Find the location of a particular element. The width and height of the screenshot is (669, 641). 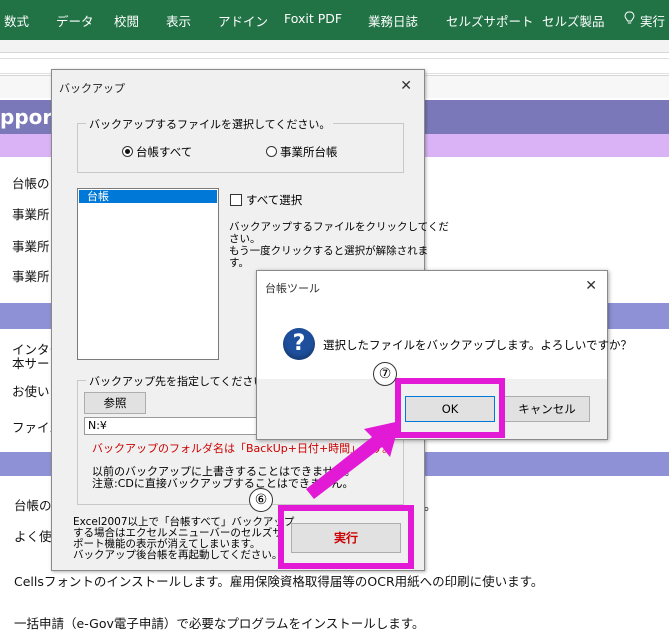

file-listbox: 台帳 is located at coordinates (148, 274).